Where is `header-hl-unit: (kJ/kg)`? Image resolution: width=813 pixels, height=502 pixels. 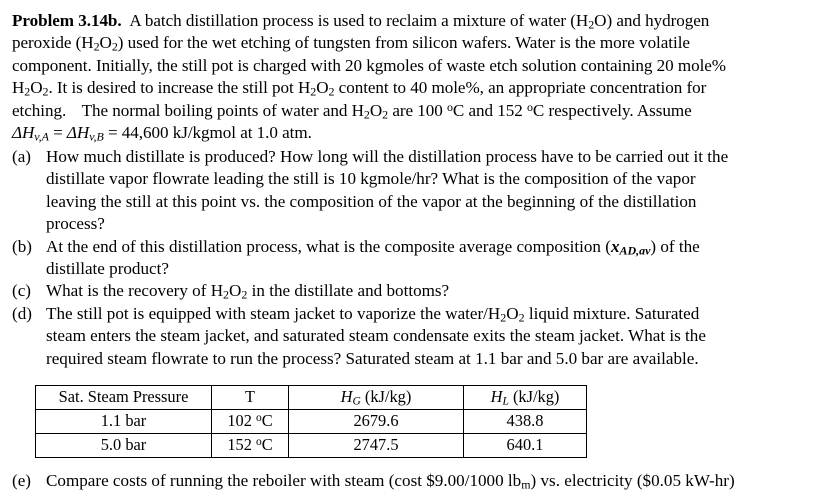
header-hl-unit: (kJ/kg) is located at coordinates (534, 396).